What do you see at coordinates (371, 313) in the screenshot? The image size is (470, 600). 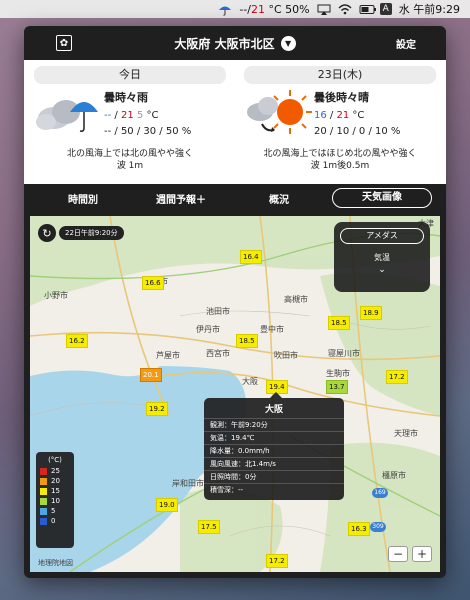 I see `temp-reading: 18.9` at bounding box center [371, 313].